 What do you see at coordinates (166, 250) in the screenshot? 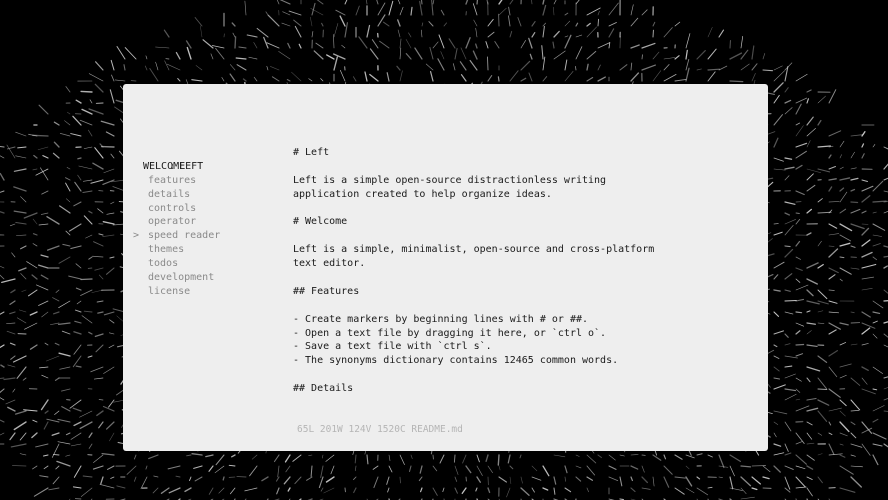
I see `nav-item-label: themes` at bounding box center [166, 250].